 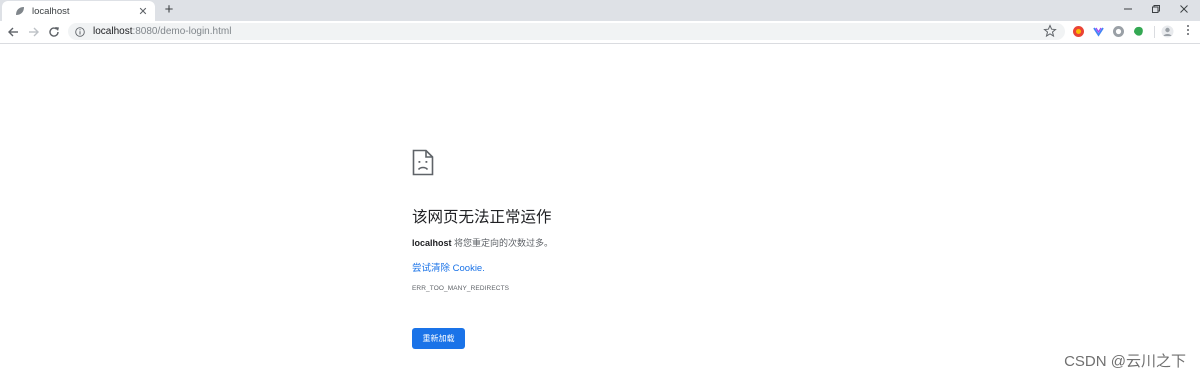 What do you see at coordinates (20, 11) in the screenshot?
I see `page-favicon-icon` at bounding box center [20, 11].